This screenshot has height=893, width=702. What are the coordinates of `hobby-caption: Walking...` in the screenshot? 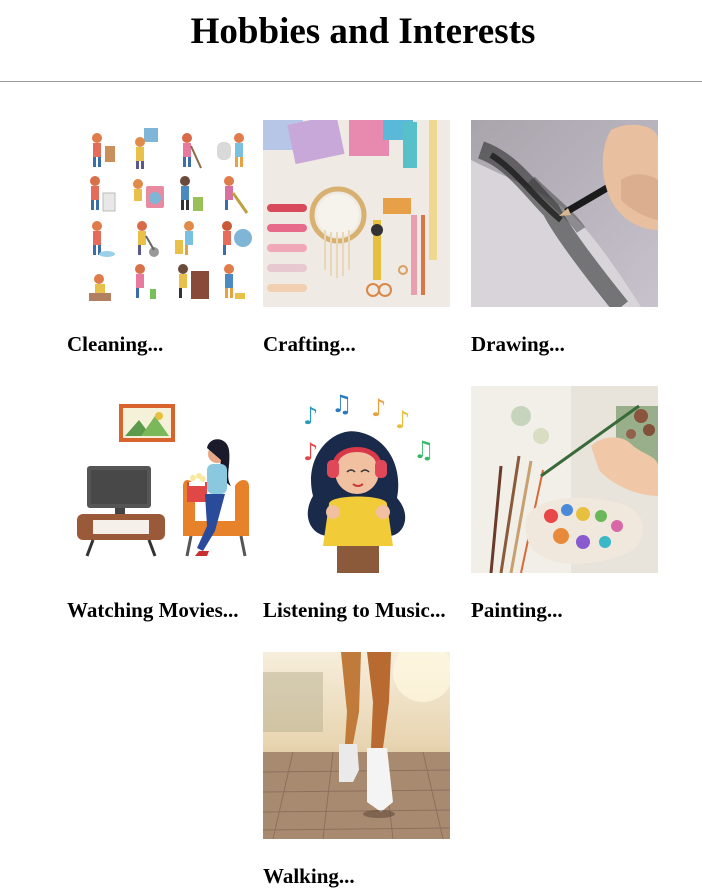 It's located at (309, 876).